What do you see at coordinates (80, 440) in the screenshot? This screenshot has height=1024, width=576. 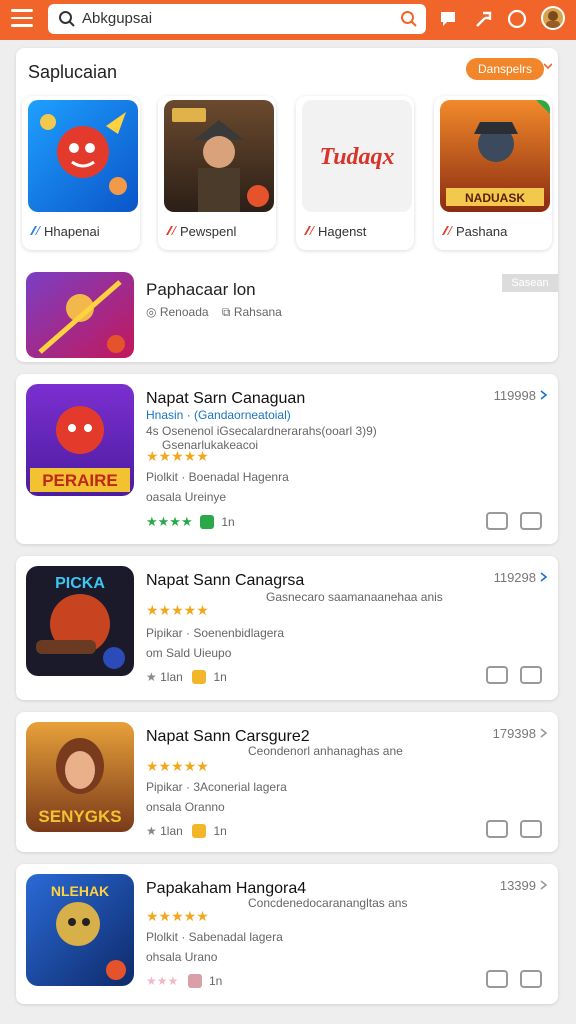 I see `app-icon: PERAIRE` at bounding box center [80, 440].